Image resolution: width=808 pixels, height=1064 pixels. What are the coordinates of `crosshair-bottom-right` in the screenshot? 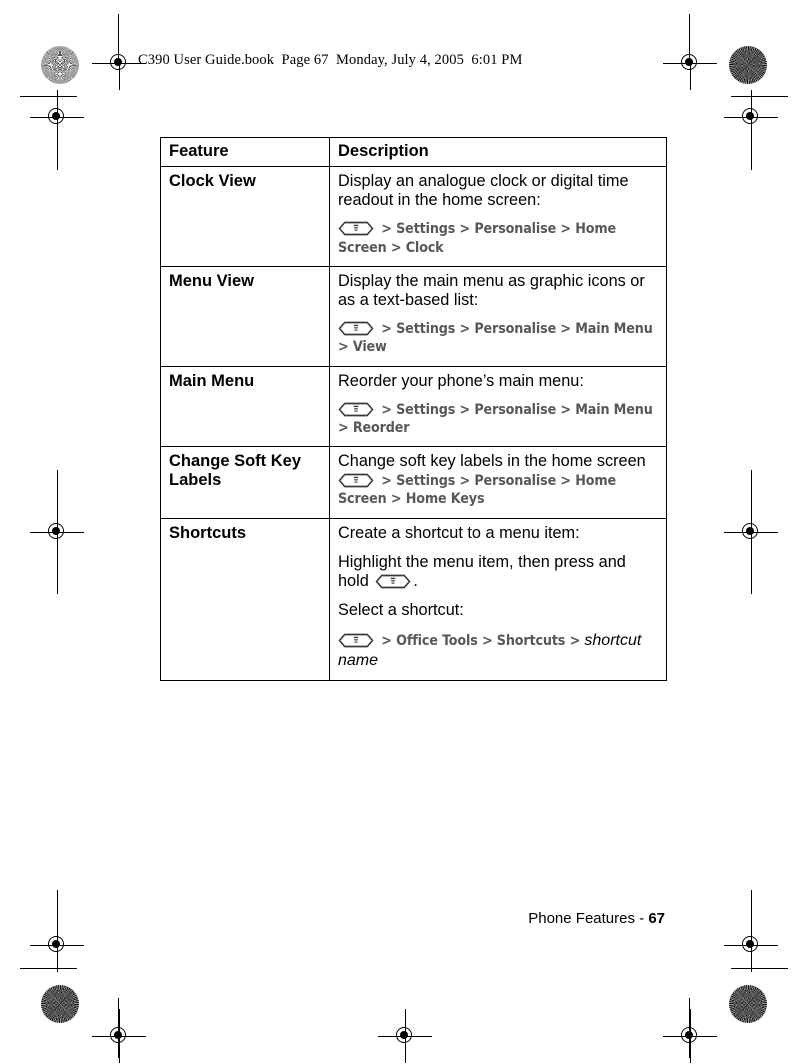 It's located at (690, 1036).